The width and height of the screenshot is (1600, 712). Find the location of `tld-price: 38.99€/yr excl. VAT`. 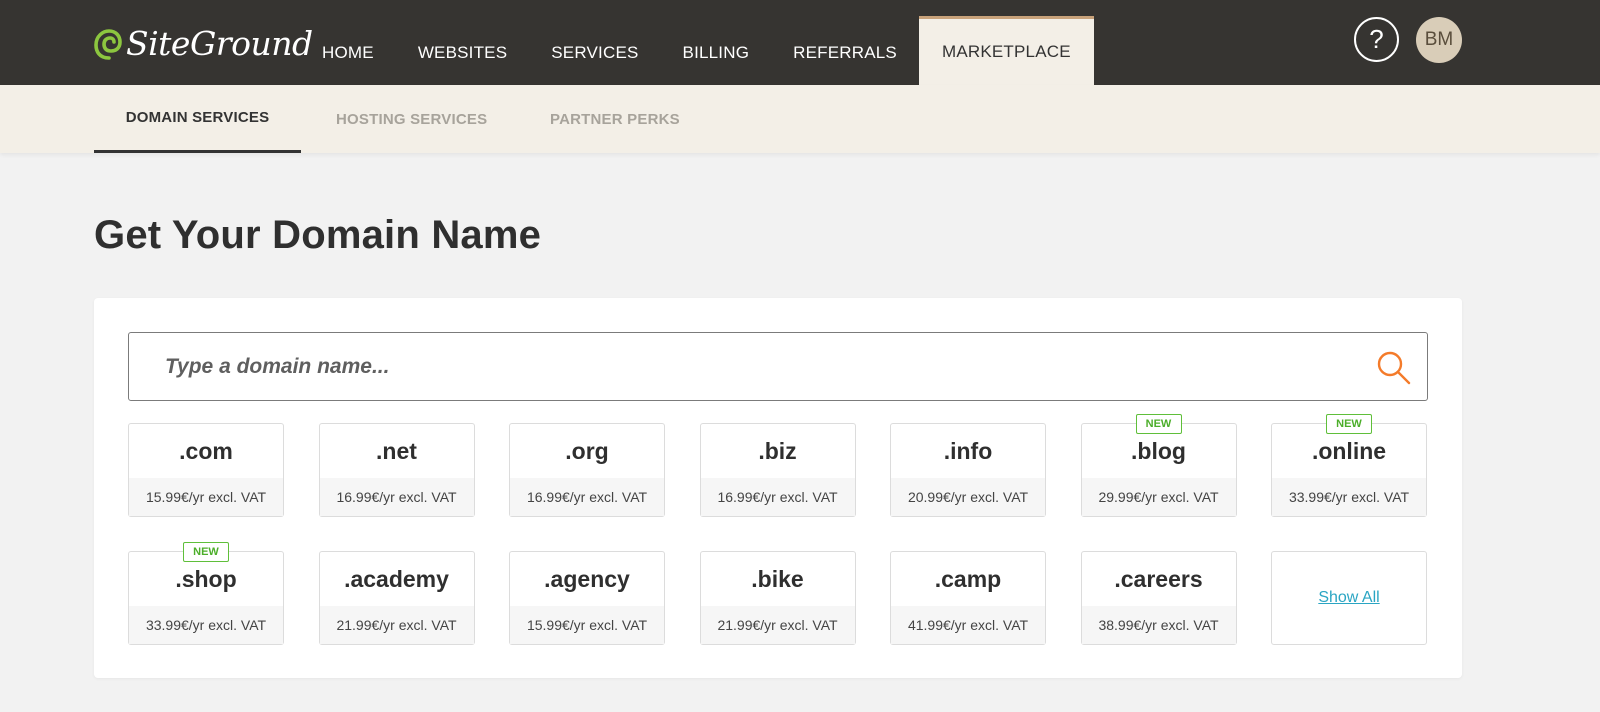

tld-price: 38.99€/yr excl. VAT is located at coordinates (1158, 625).